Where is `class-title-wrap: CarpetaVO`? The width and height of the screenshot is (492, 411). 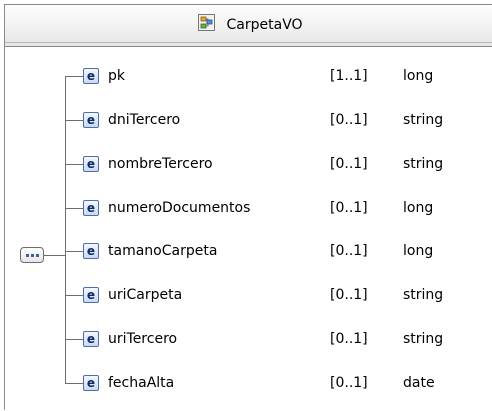
class-title-wrap: CarpetaVO is located at coordinates (248, 24).